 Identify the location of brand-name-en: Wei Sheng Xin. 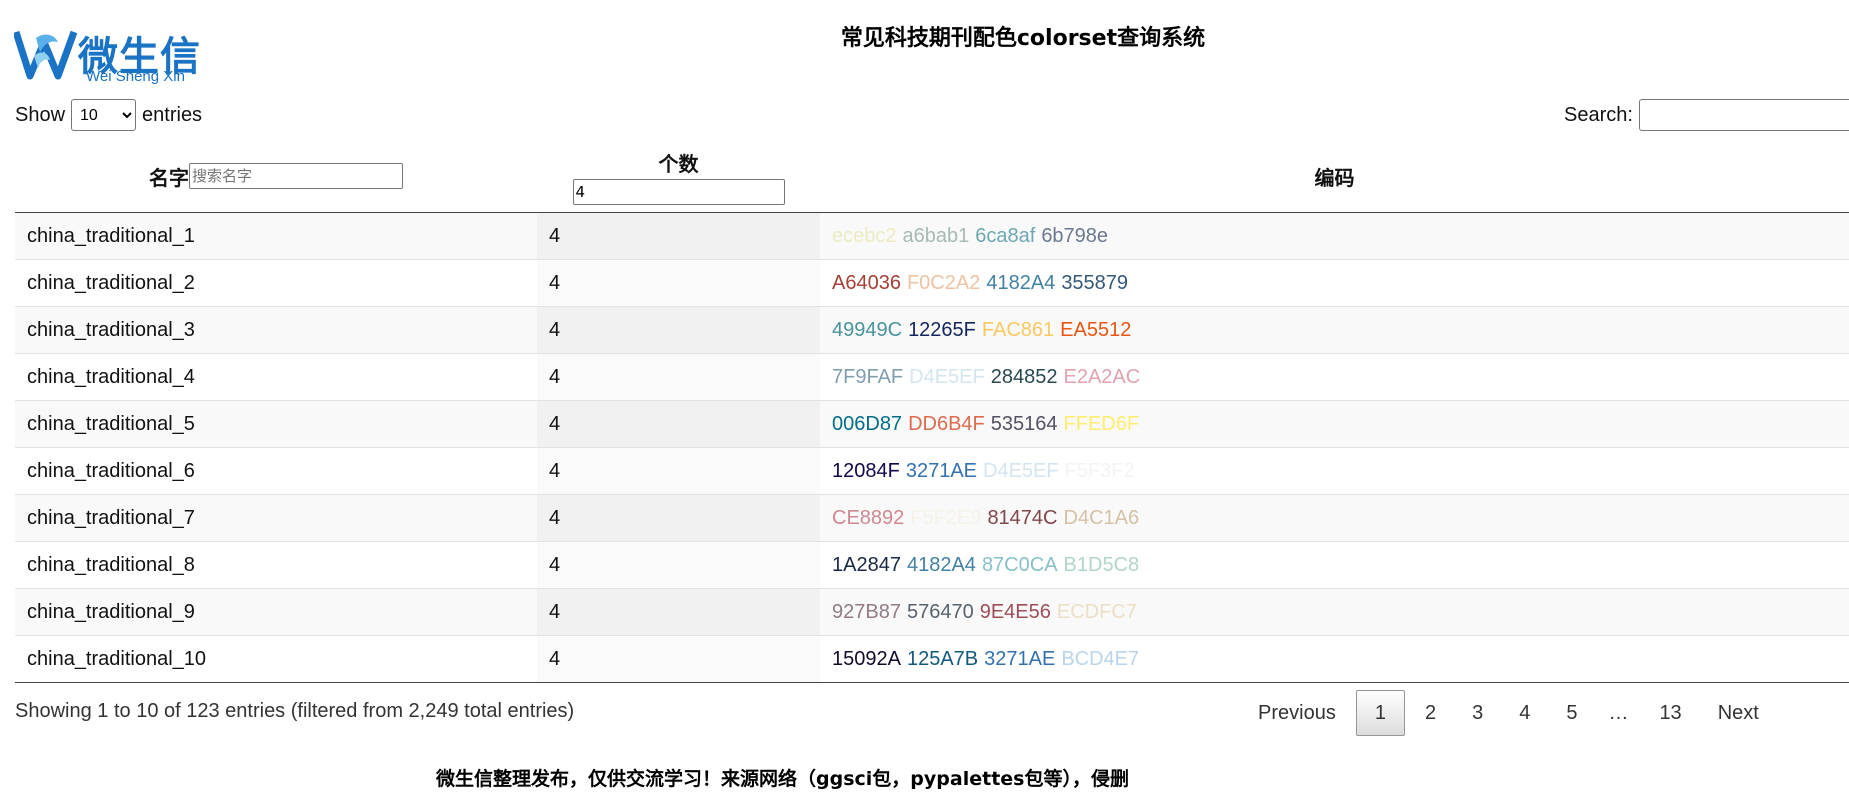
(135, 76).